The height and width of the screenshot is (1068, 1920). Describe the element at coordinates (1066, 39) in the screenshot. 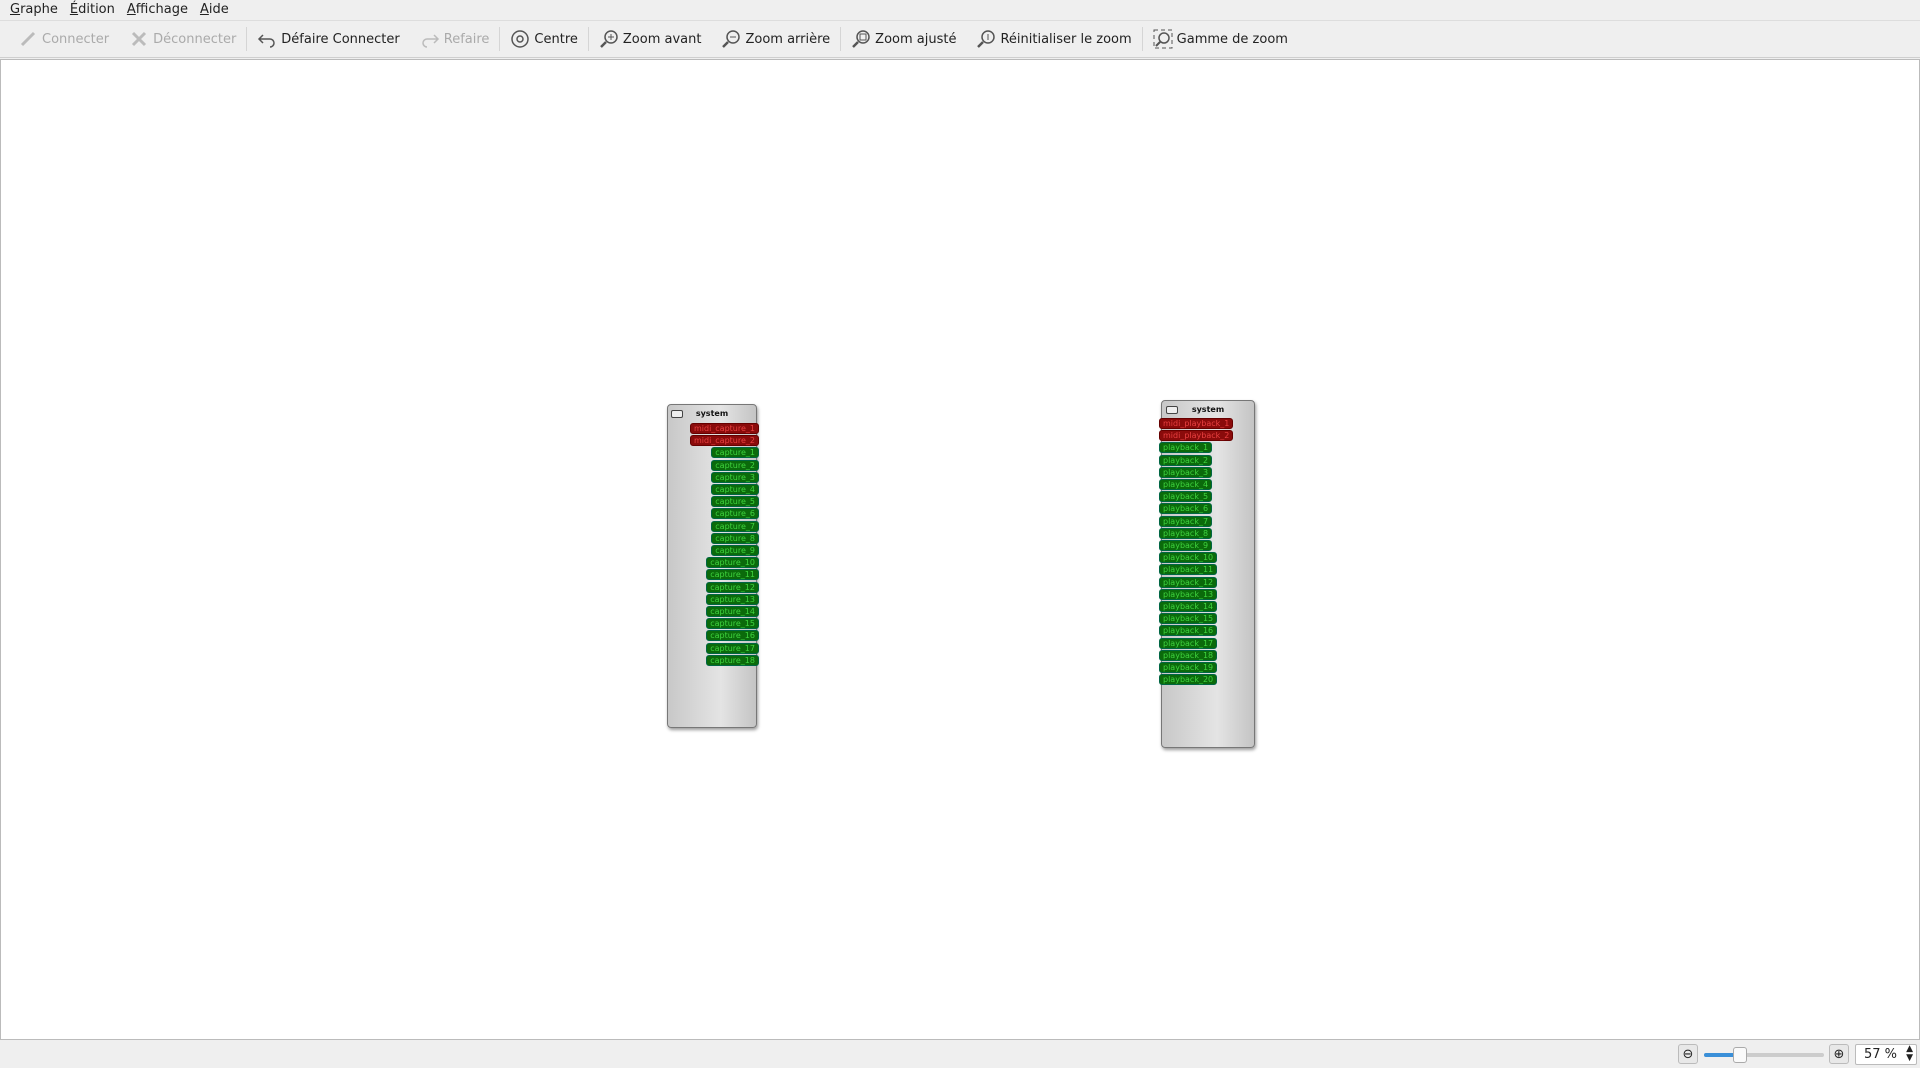

I see `zoom-reset-label: Réinitialiser le zoom` at that location.